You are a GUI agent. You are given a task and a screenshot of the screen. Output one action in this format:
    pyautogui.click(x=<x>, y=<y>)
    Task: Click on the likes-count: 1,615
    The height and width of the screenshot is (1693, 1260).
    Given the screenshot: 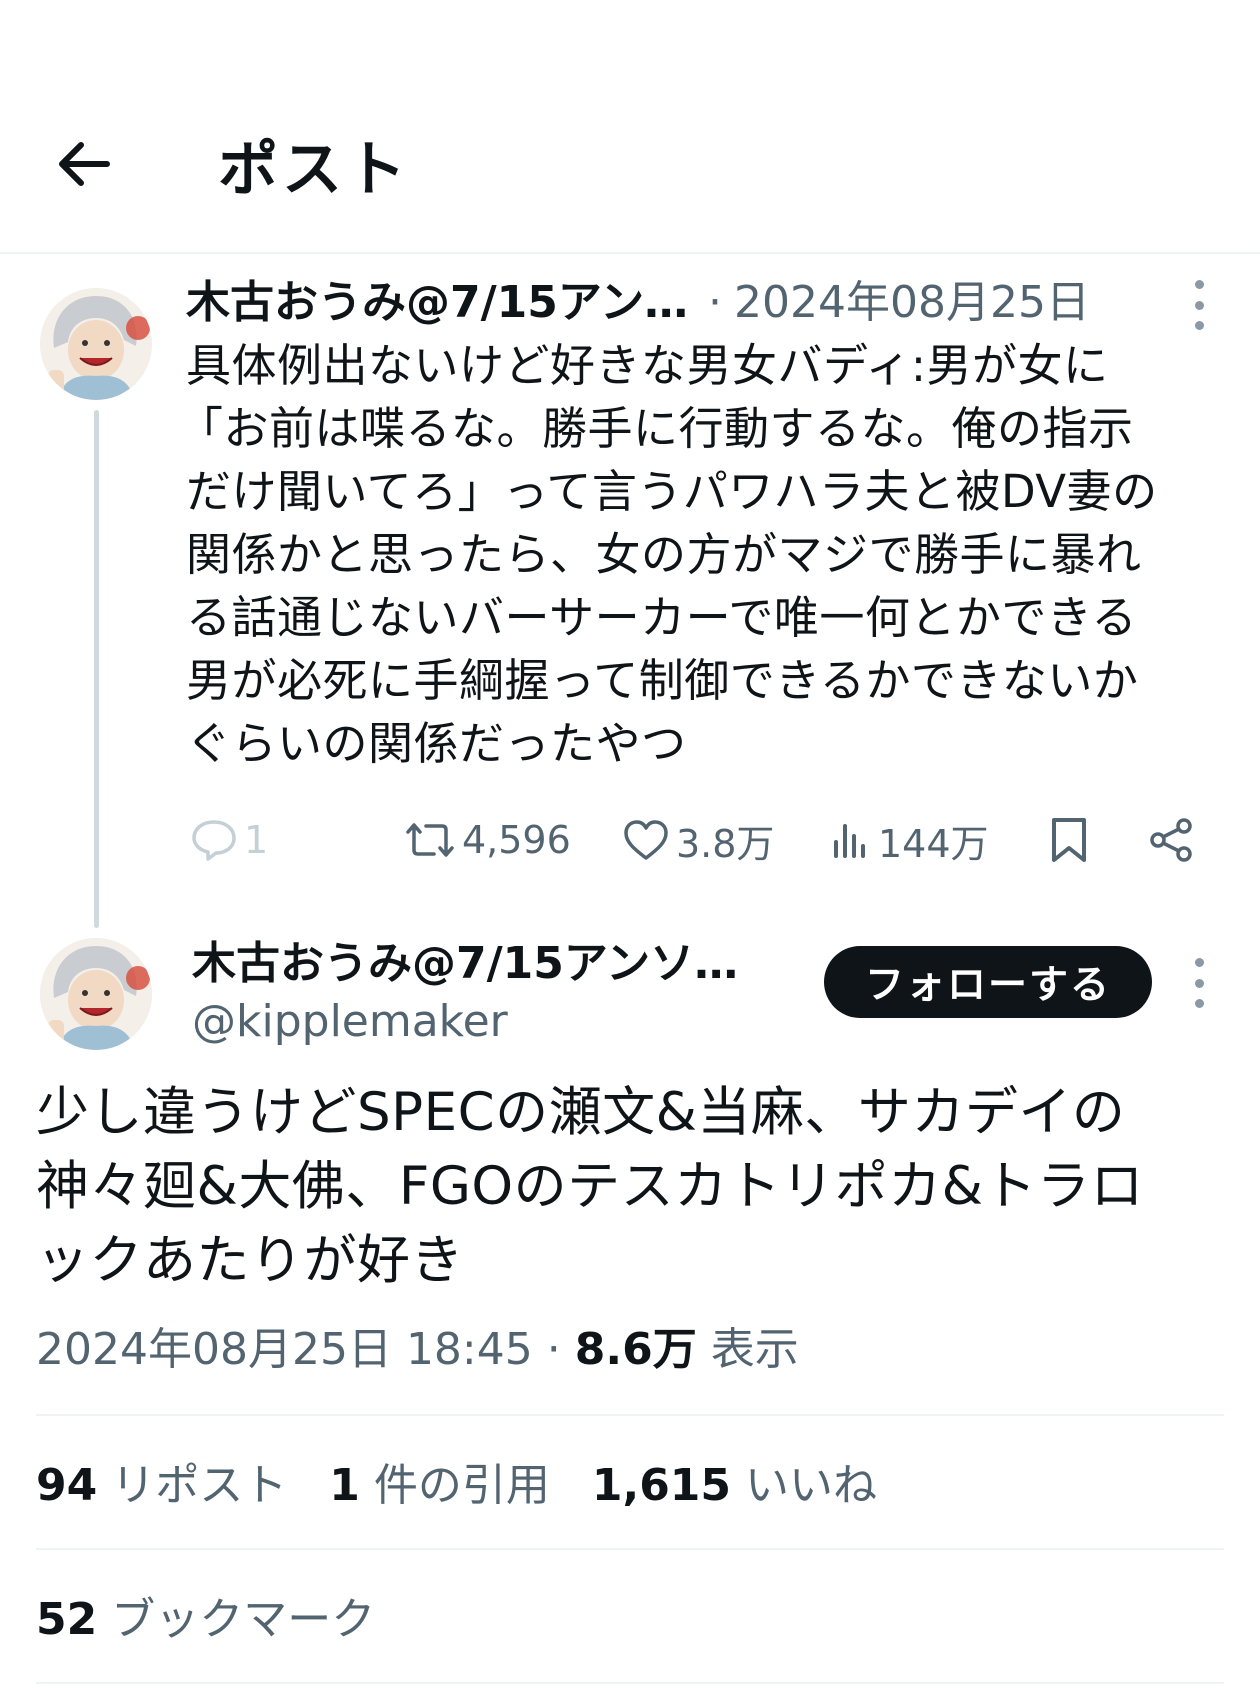 What is the action you would take?
    pyautogui.click(x=661, y=1485)
    